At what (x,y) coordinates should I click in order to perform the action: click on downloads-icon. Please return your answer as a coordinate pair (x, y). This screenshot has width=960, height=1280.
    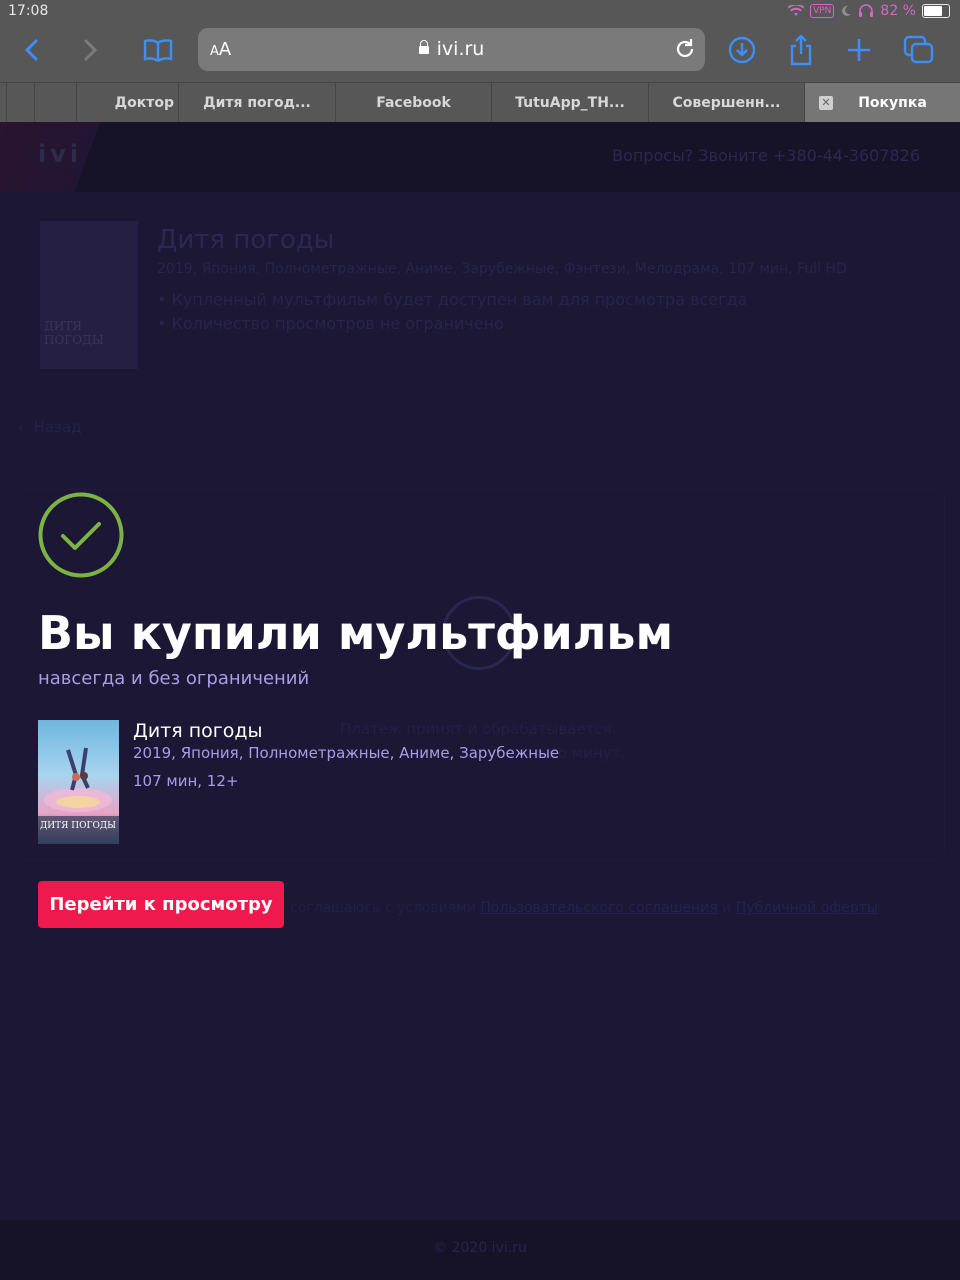
    Looking at the image, I should click on (742, 50).